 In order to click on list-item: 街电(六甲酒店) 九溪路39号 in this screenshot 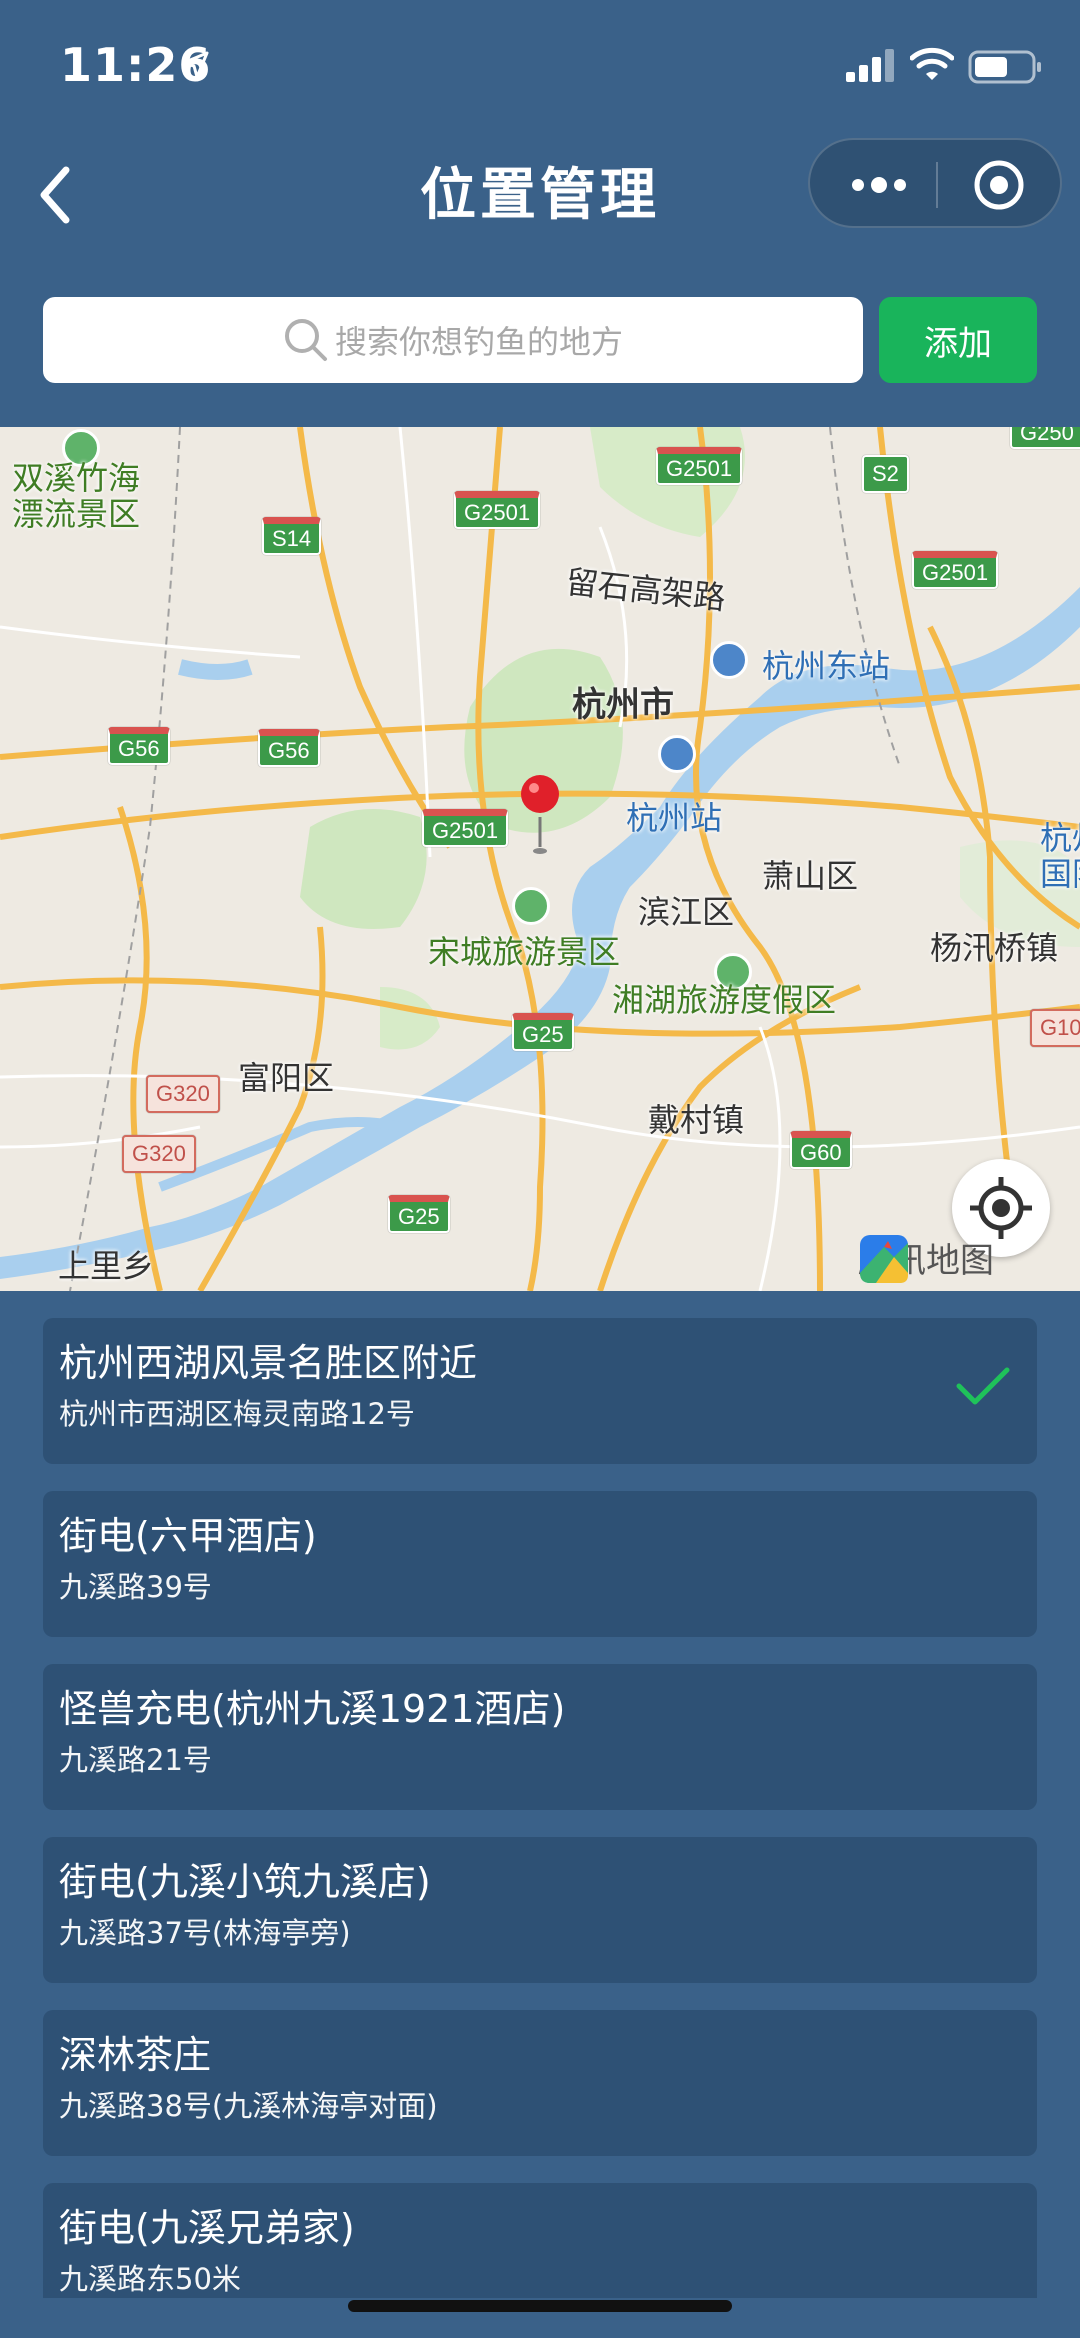, I will do `click(540, 1564)`.